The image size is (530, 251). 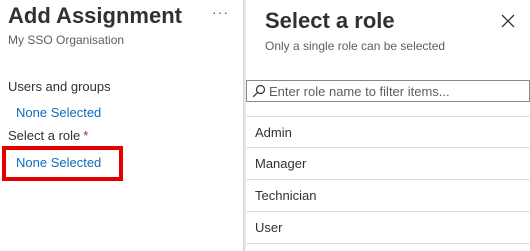 What do you see at coordinates (508, 21) in the screenshot?
I see `close-icon` at bounding box center [508, 21].